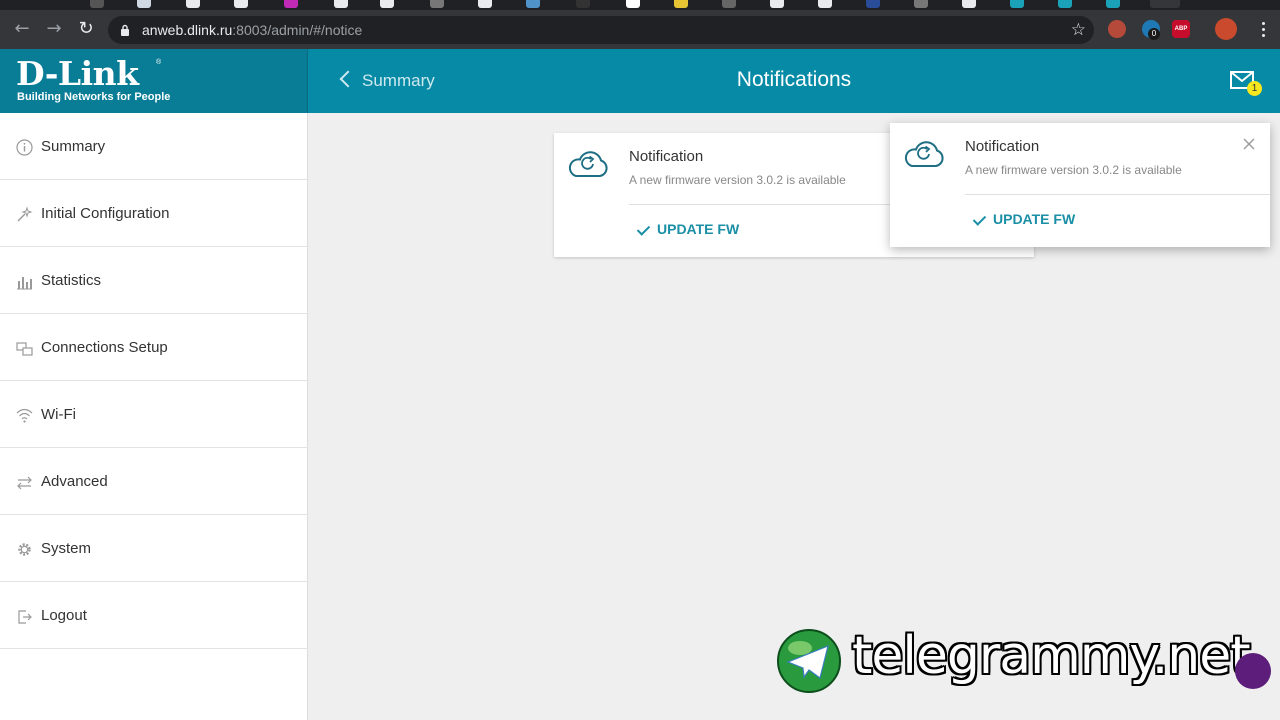 This screenshot has width=1280, height=720. Describe the element at coordinates (159, 62) in the screenshot. I see `registered-mark: ®` at that location.